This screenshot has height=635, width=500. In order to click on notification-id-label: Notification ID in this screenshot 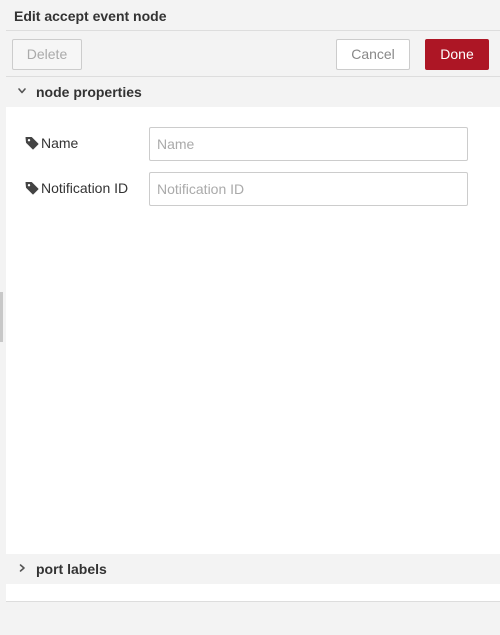, I will do `click(85, 188)`.